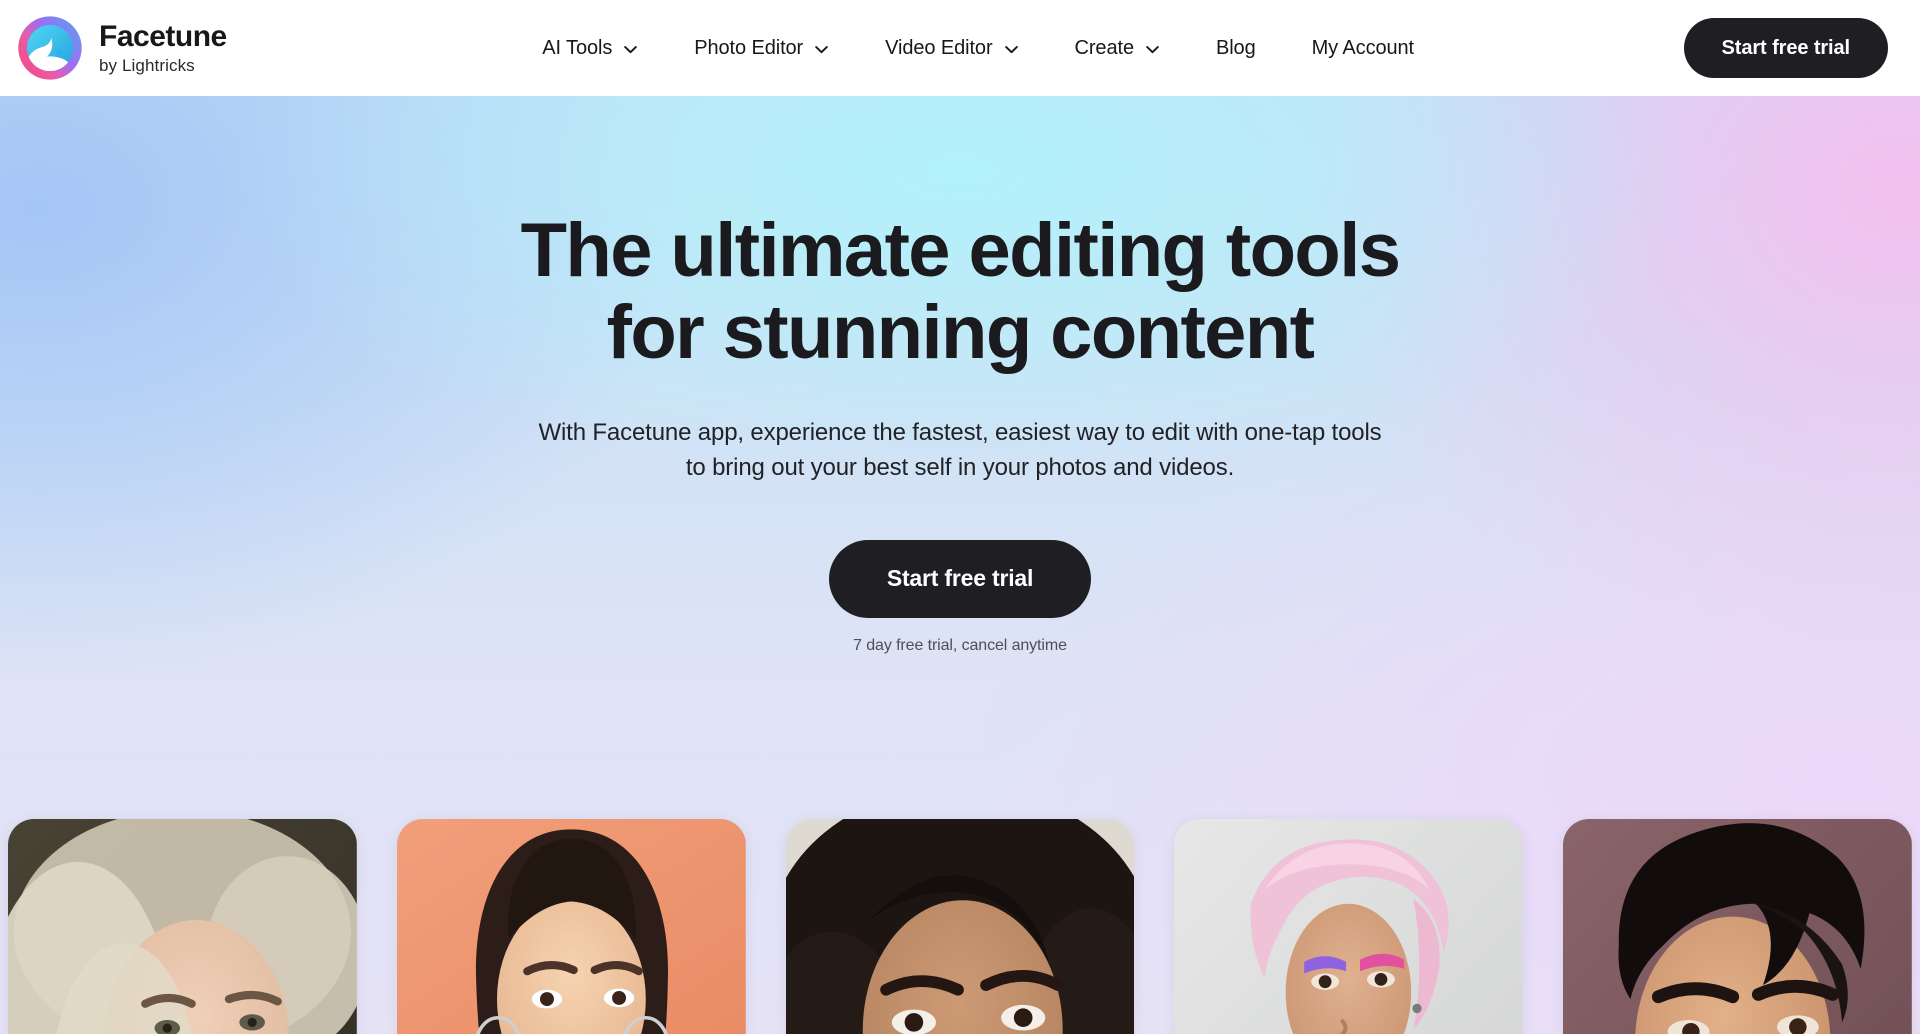 The image size is (1920, 1034). I want to click on nav-item-photo-editor: Photo Editor, so click(761, 48).